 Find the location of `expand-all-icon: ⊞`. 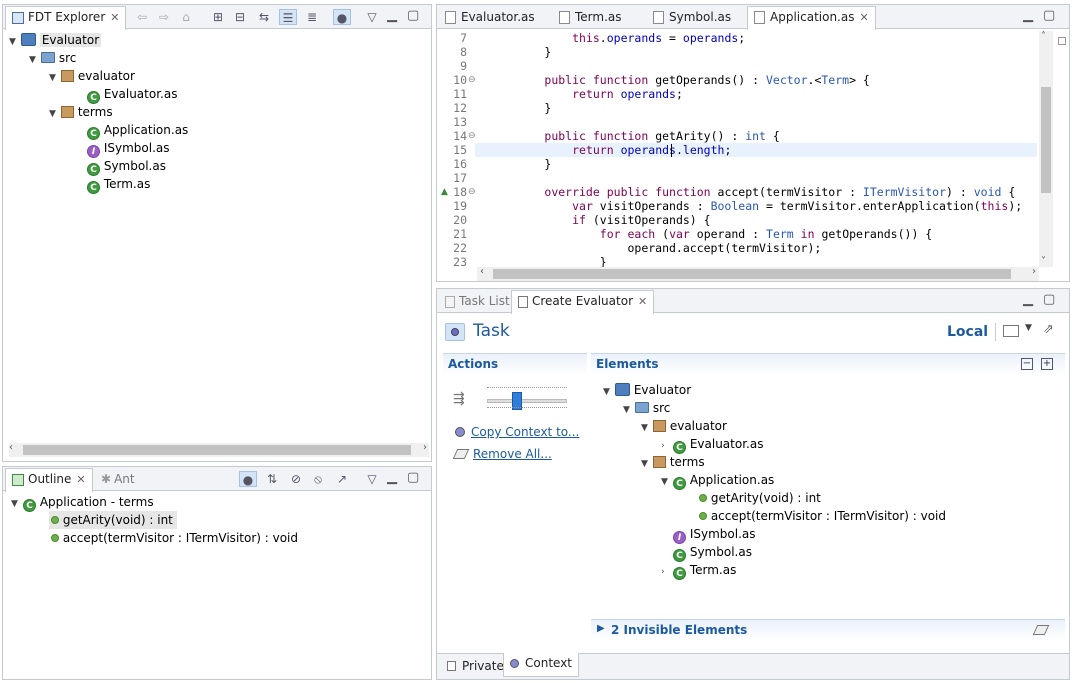

expand-all-icon: ⊞ is located at coordinates (218, 17).